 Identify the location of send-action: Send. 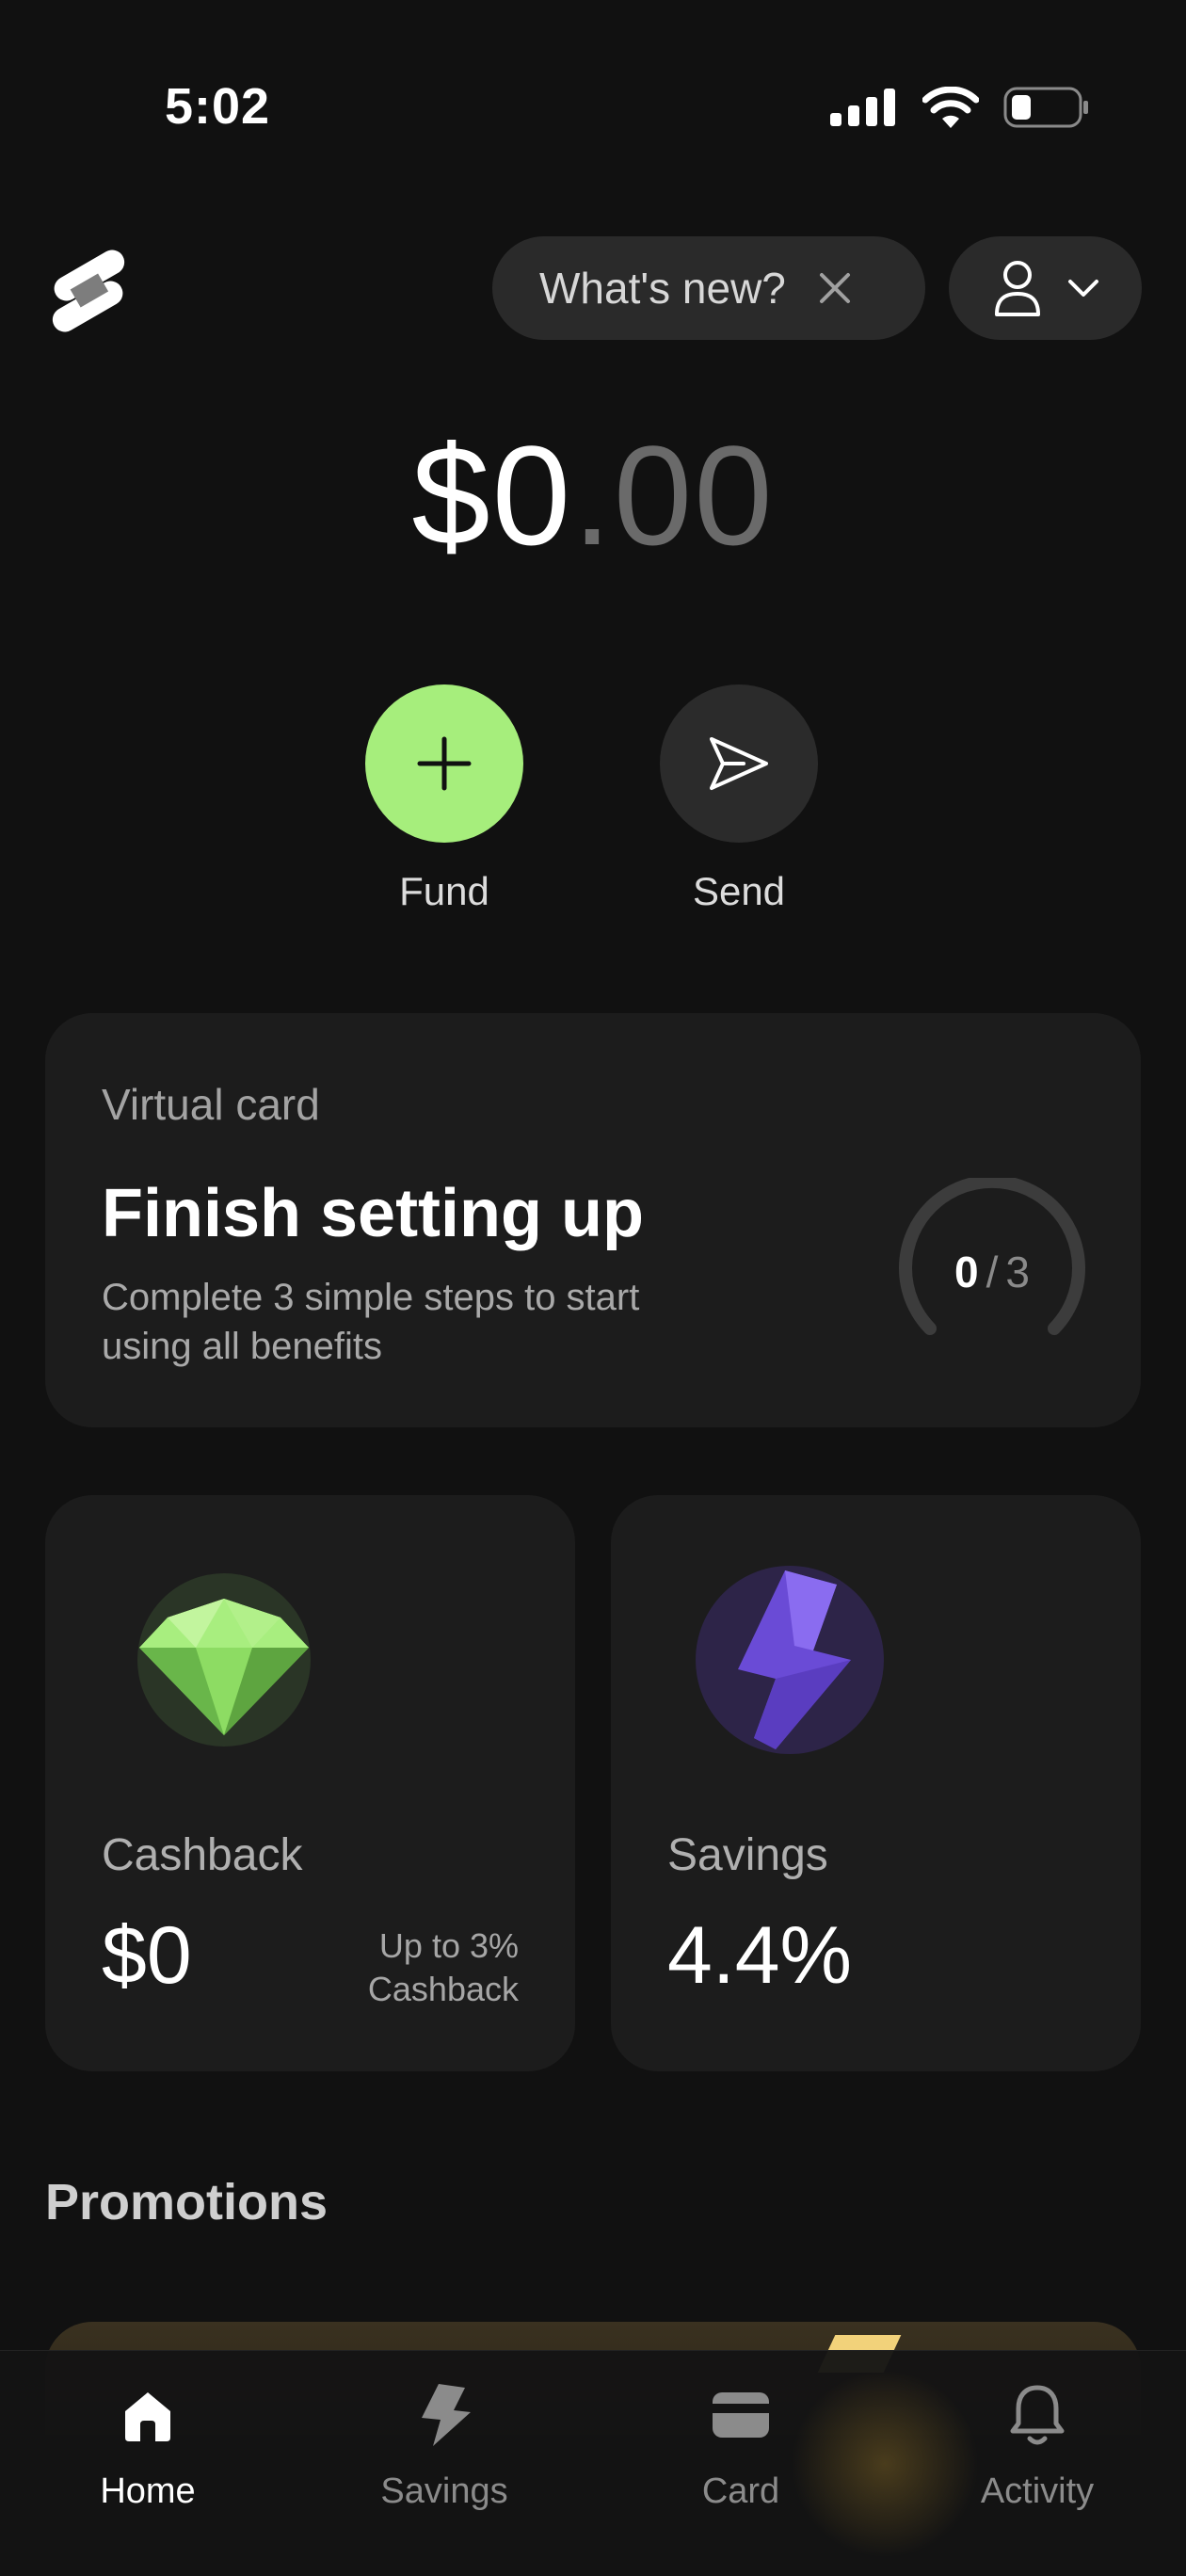
(739, 799).